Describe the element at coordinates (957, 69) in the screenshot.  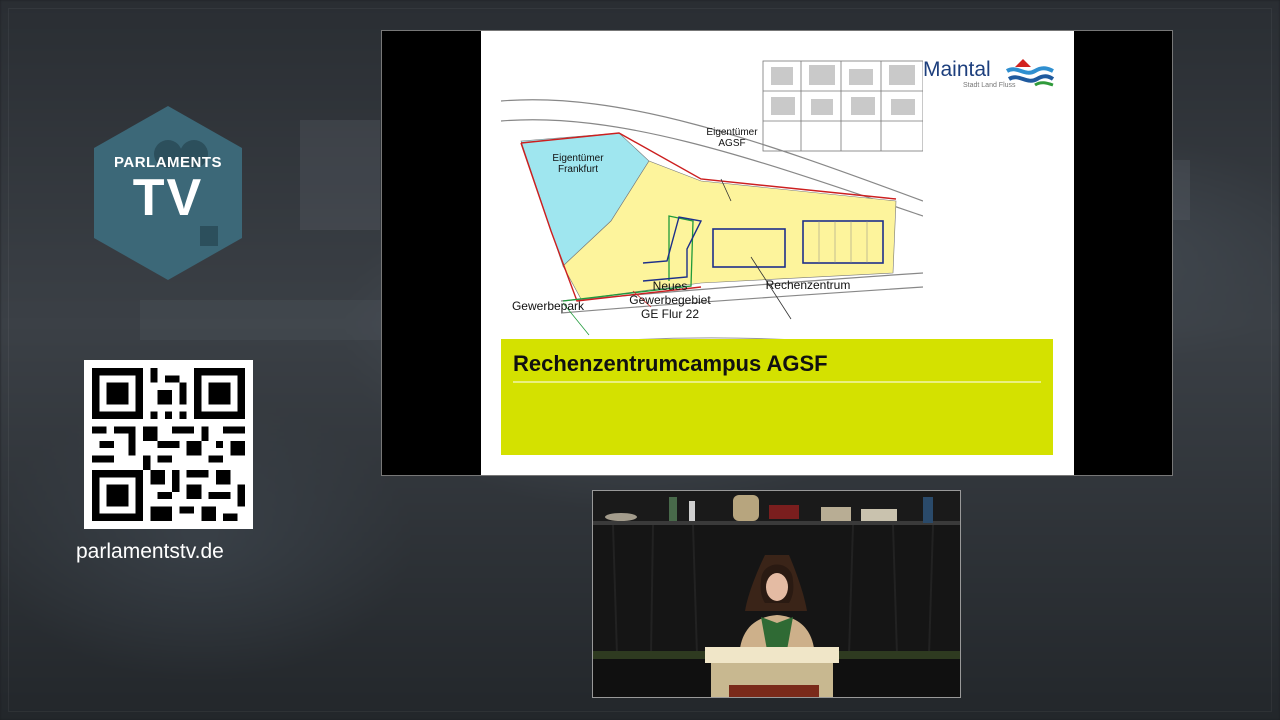
I see `brand-name: Maintal` at that location.